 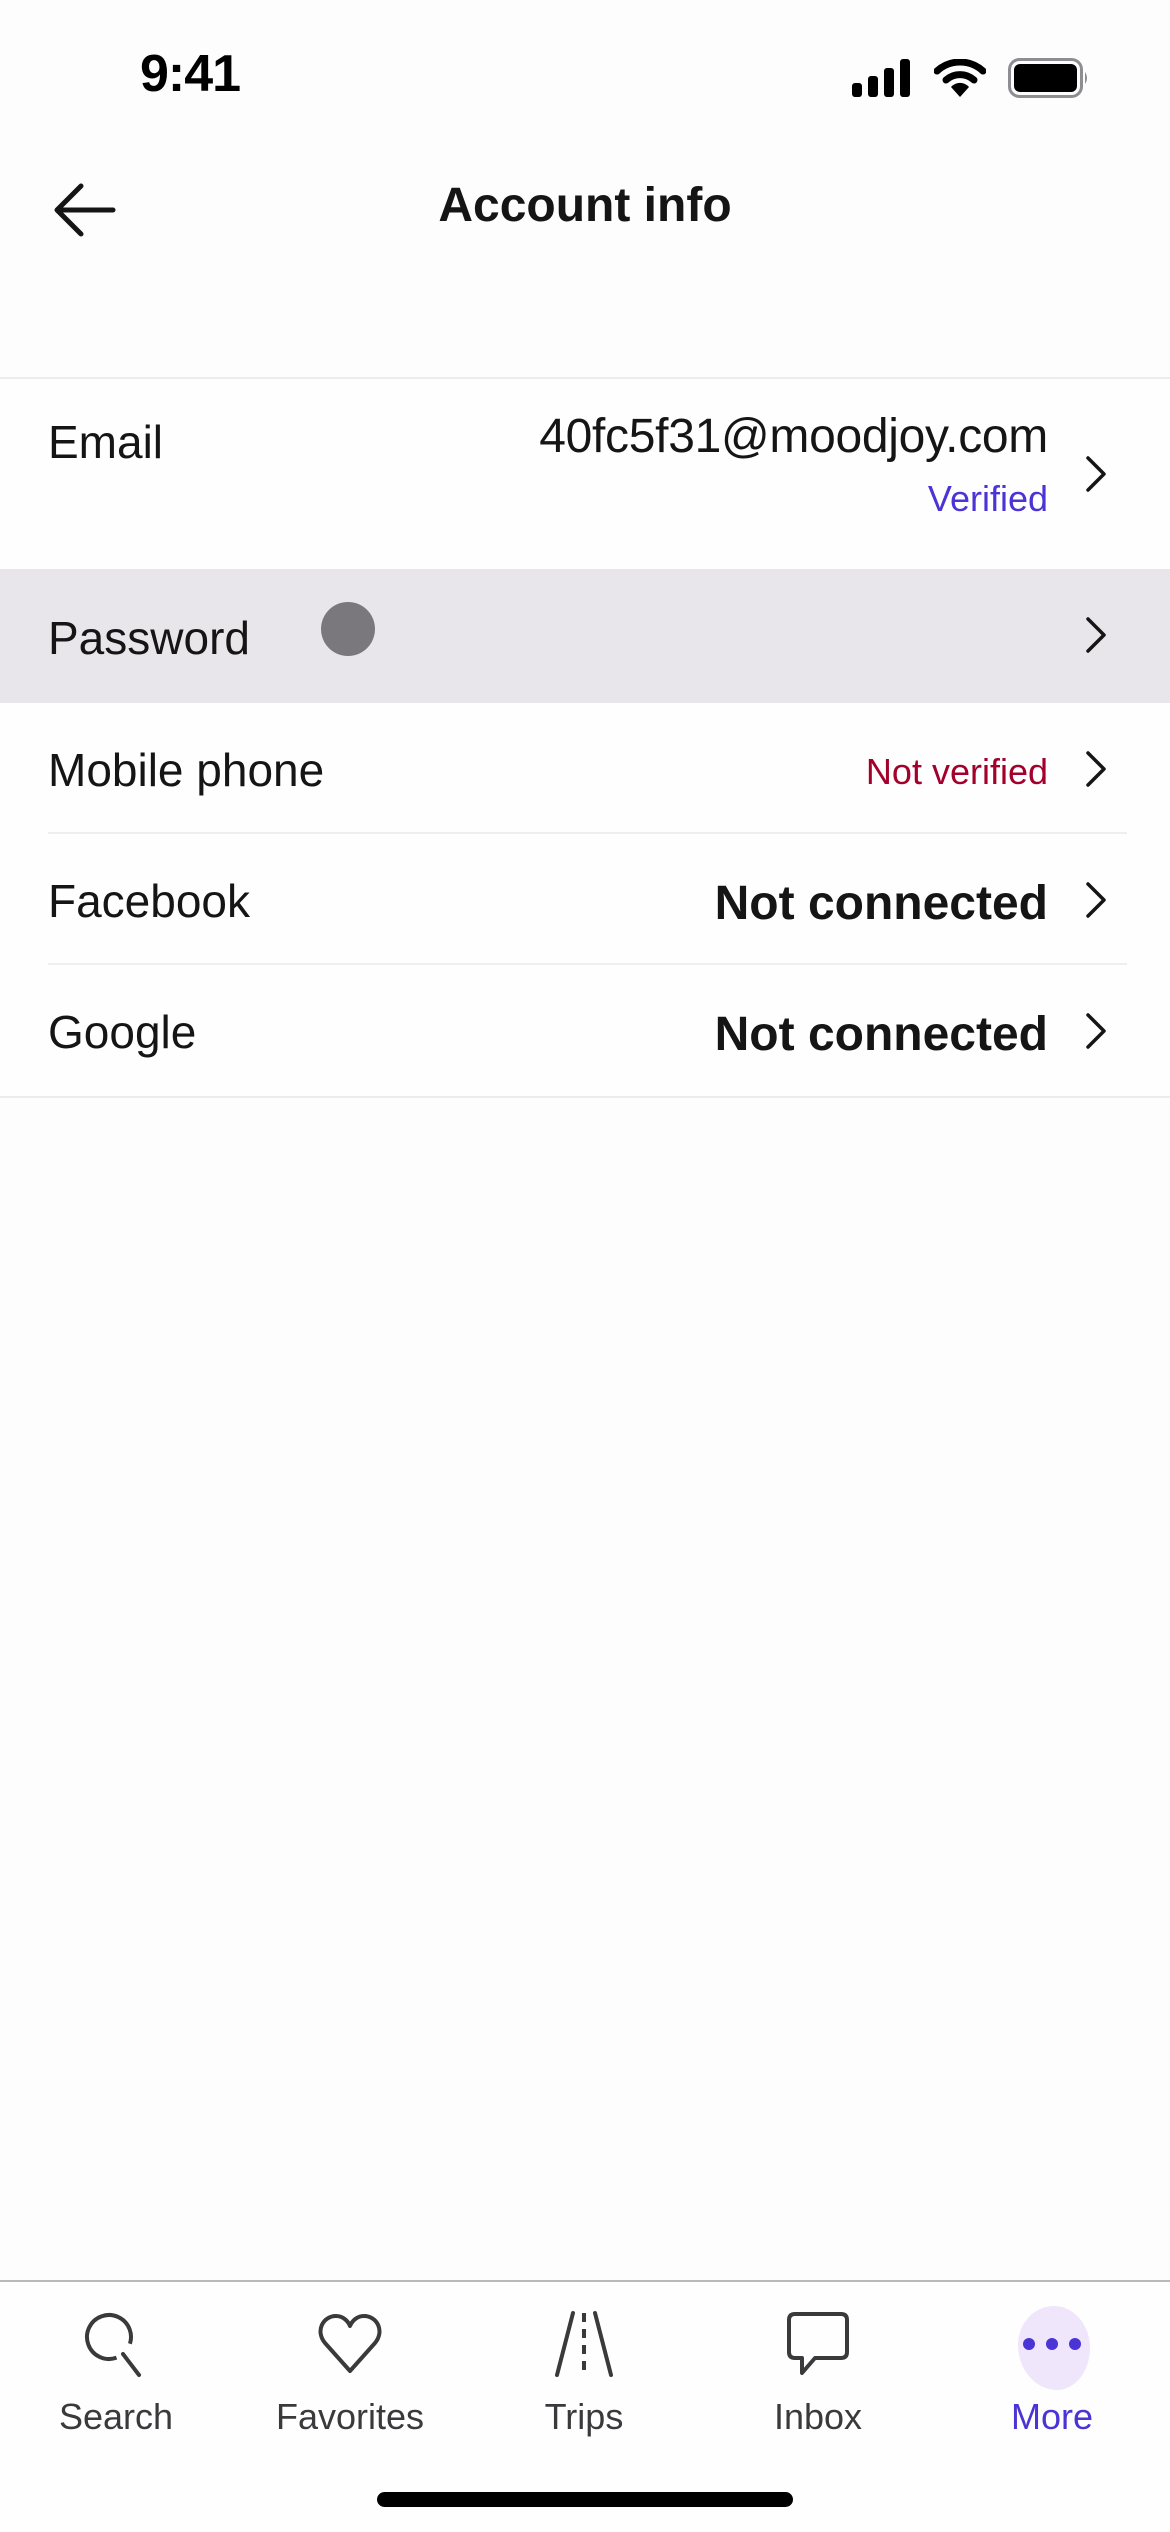 I want to click on header: Account info, so click(x=585, y=210).